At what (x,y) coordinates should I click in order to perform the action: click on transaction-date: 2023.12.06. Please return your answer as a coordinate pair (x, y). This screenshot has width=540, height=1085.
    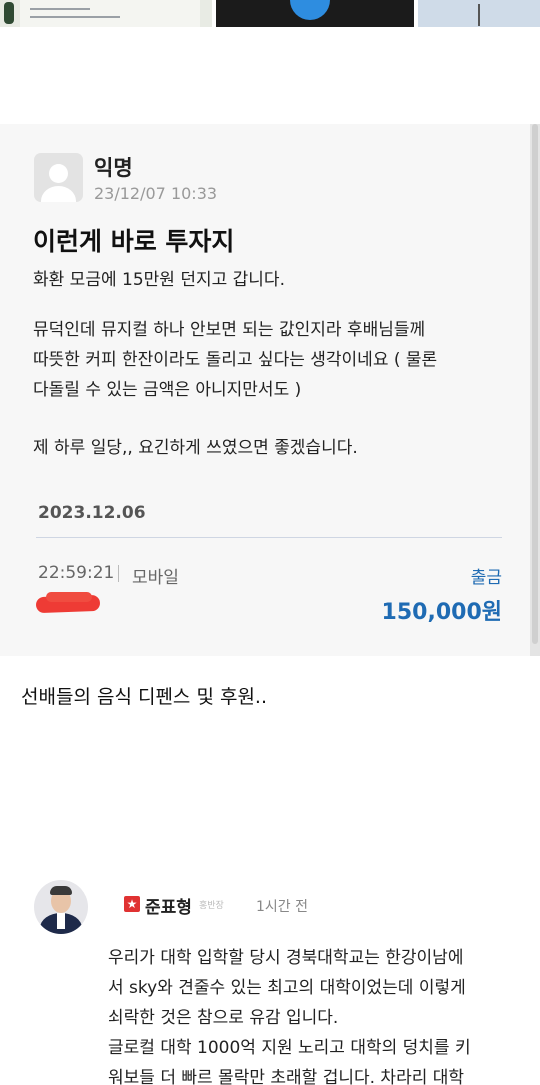
    Looking at the image, I should click on (92, 513).